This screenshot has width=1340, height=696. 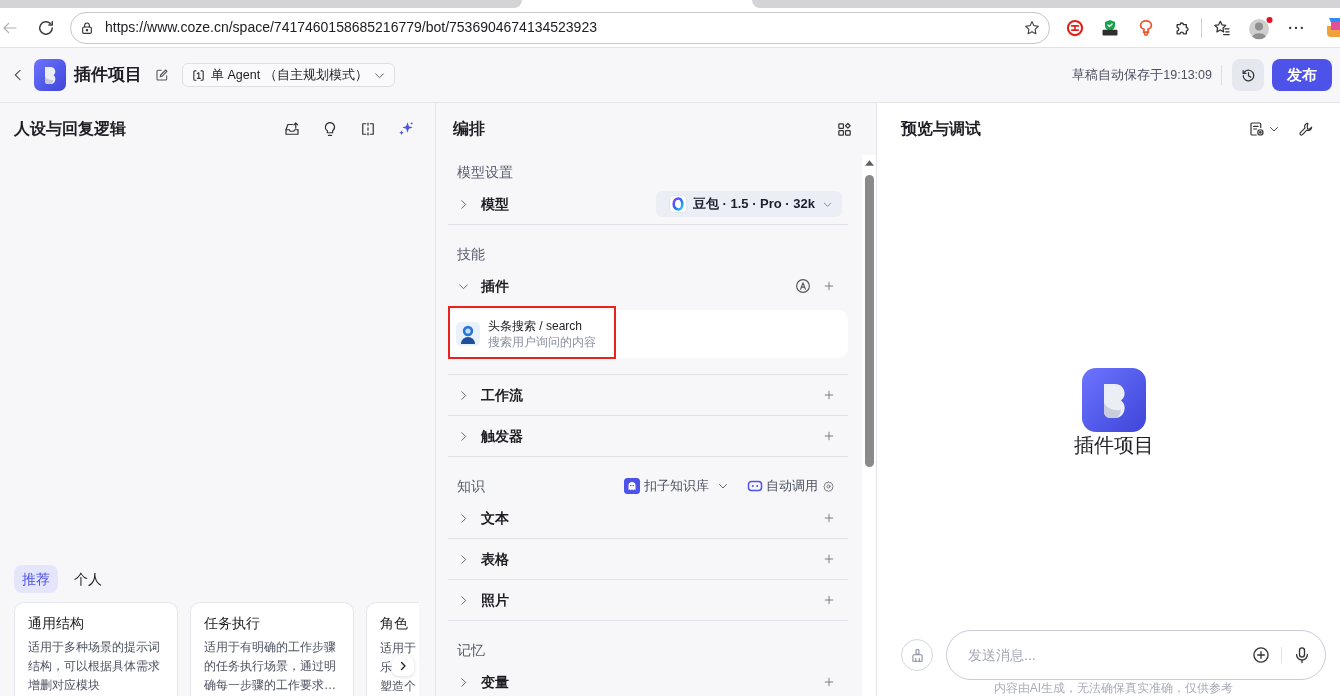 What do you see at coordinates (469, 129) in the screenshot?
I see `panel-title: 编排` at bounding box center [469, 129].